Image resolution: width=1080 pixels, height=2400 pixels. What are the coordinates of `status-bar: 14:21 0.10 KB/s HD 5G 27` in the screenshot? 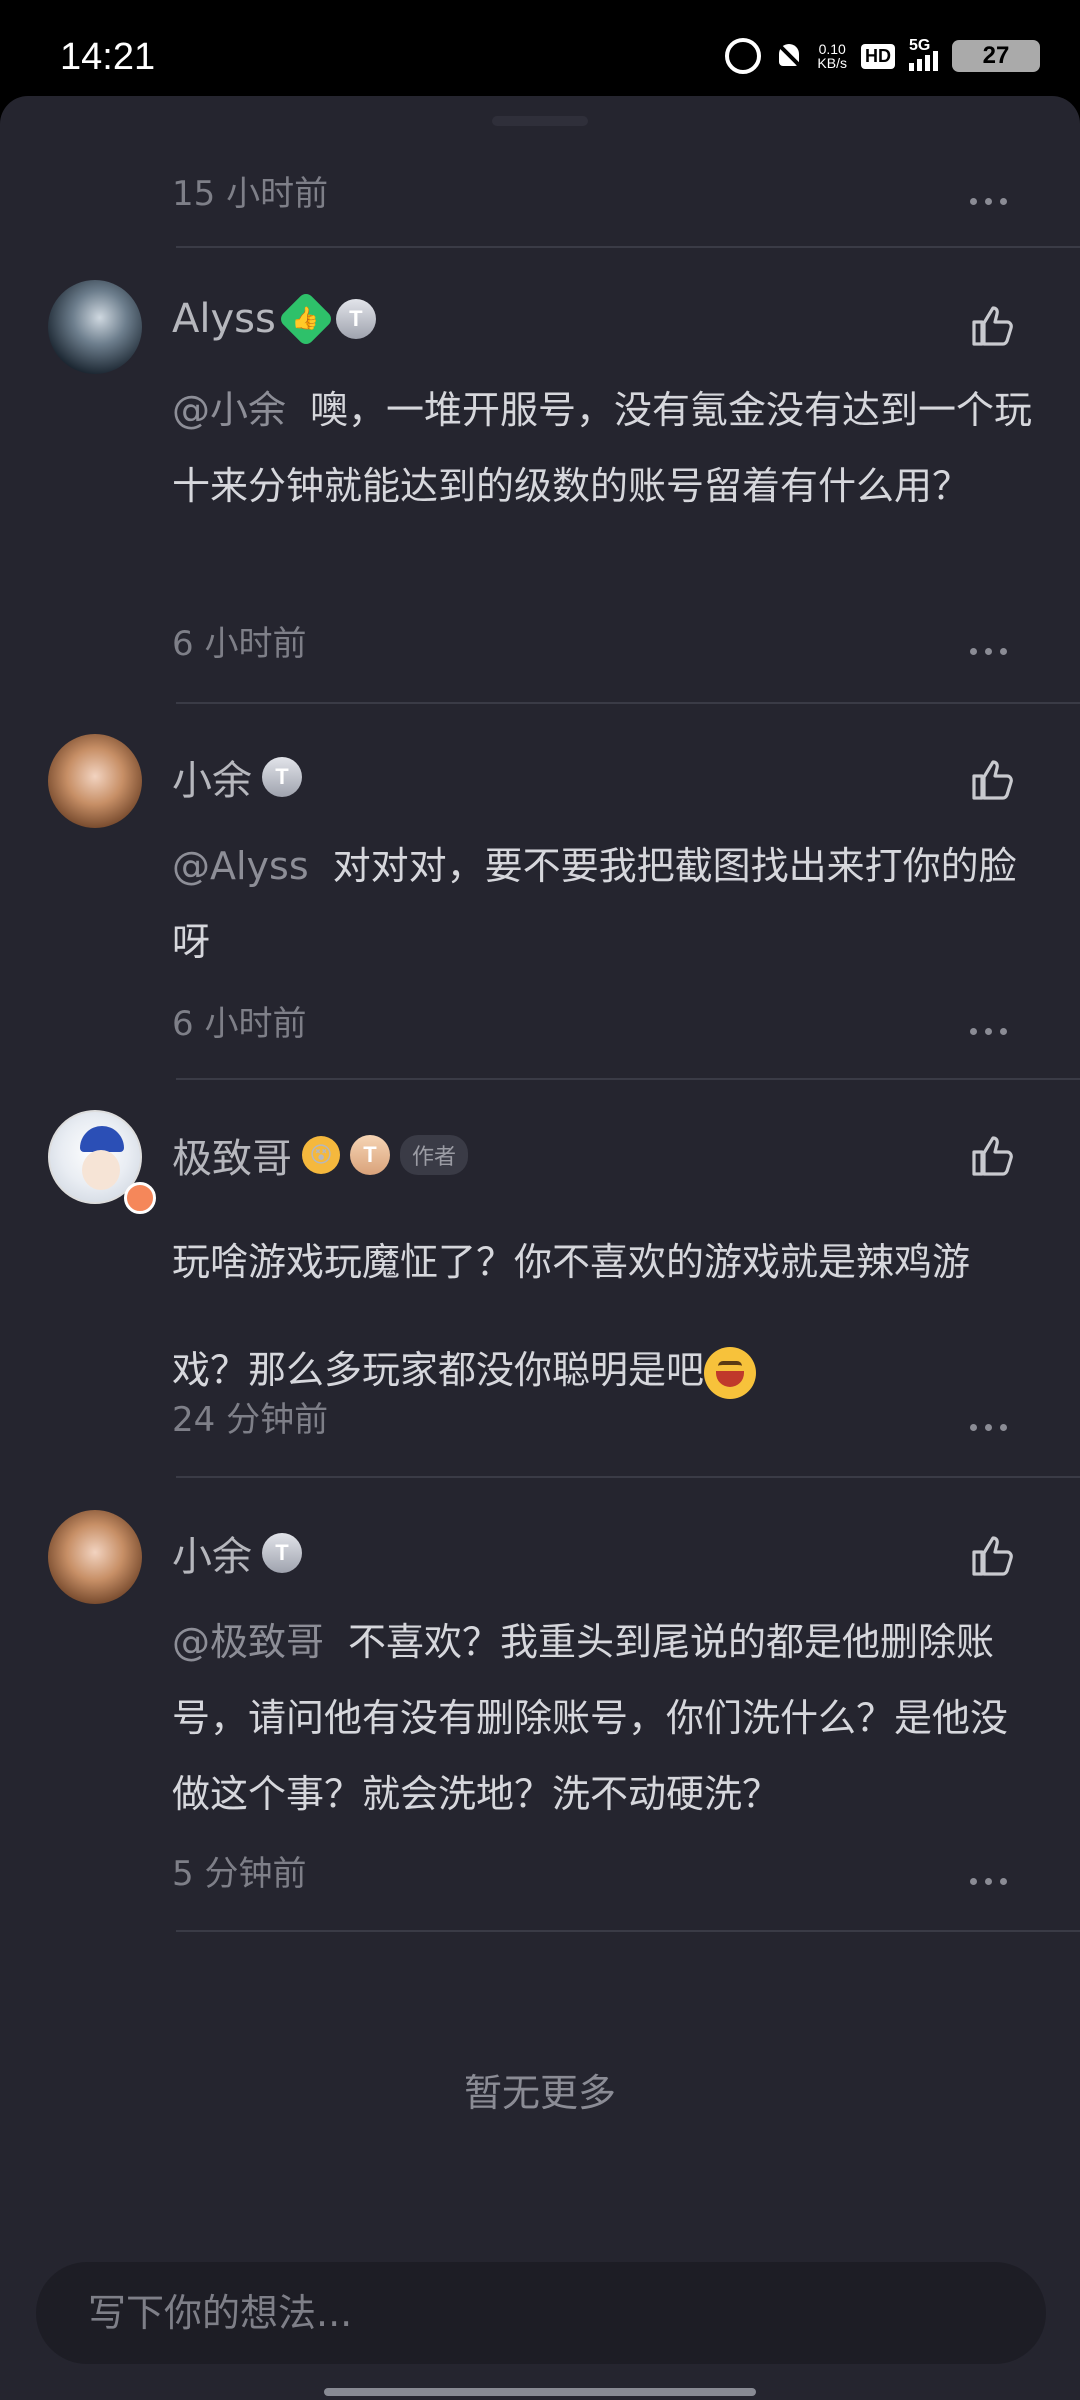 It's located at (540, 48).